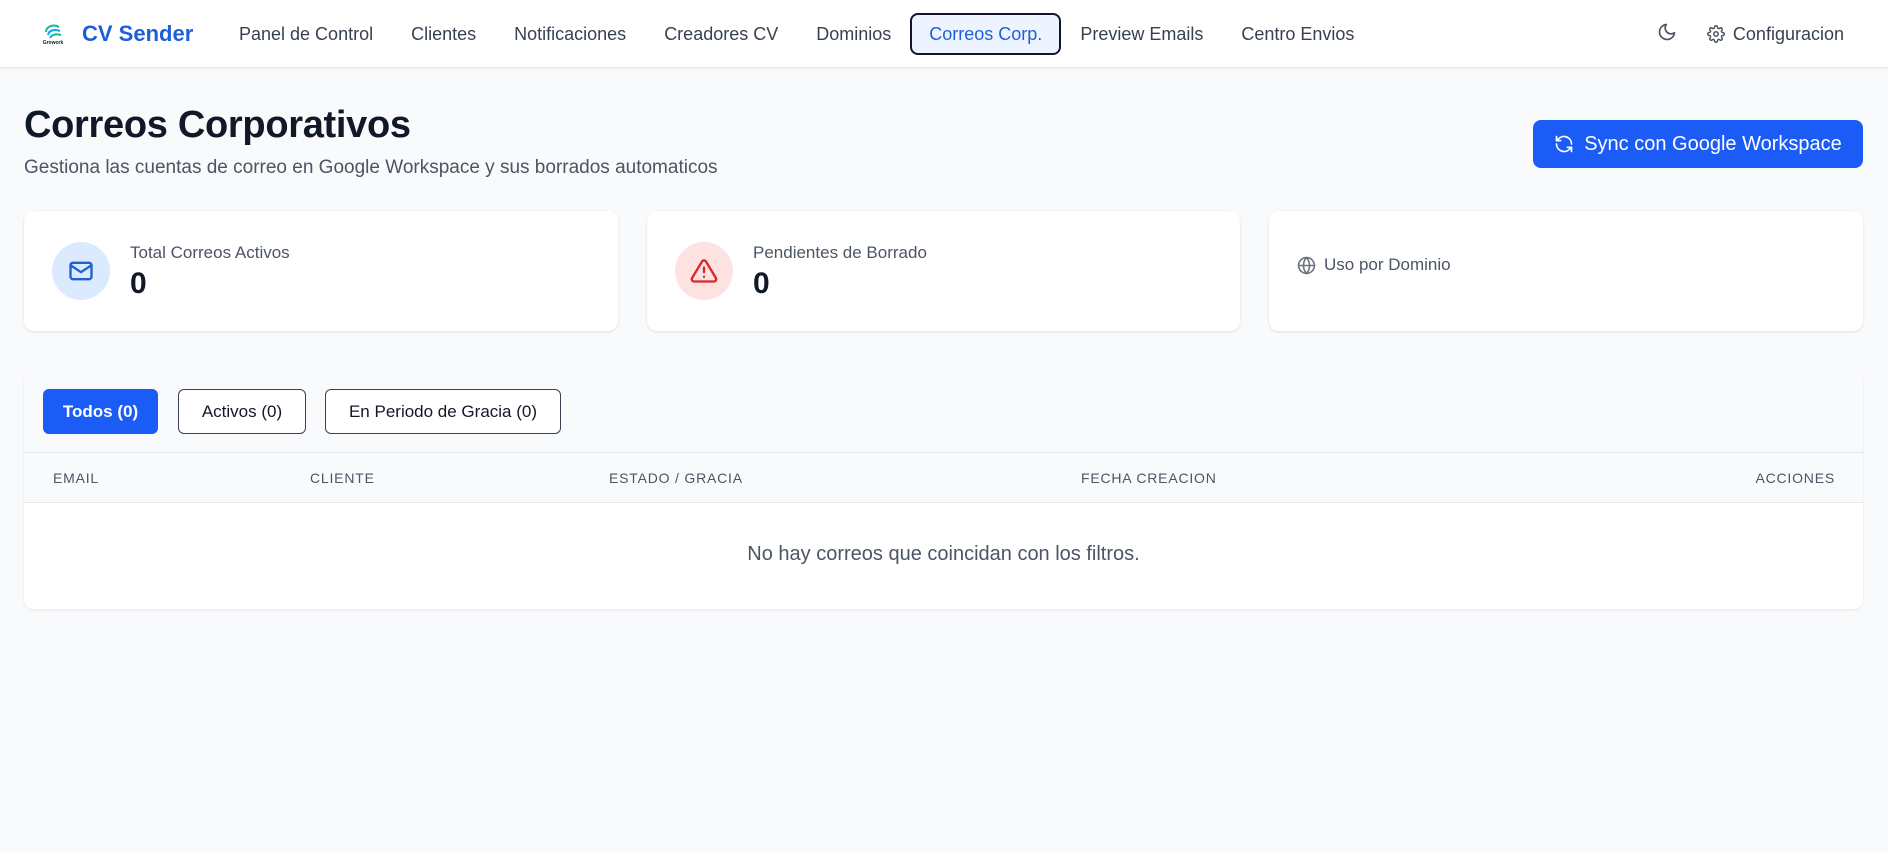  I want to click on sync-google-workspace-button: Sync con Google Workspace, so click(1698, 144).